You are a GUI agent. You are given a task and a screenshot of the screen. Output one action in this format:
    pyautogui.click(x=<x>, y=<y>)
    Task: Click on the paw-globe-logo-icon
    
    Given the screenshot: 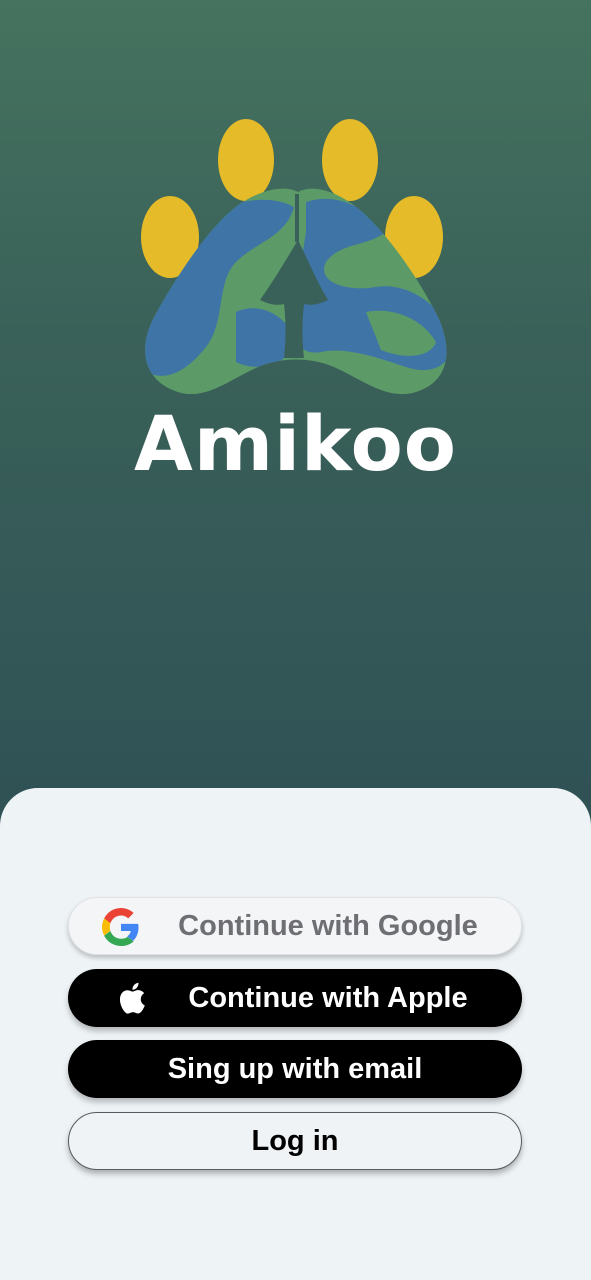 What is the action you would take?
    pyautogui.click(x=294, y=257)
    